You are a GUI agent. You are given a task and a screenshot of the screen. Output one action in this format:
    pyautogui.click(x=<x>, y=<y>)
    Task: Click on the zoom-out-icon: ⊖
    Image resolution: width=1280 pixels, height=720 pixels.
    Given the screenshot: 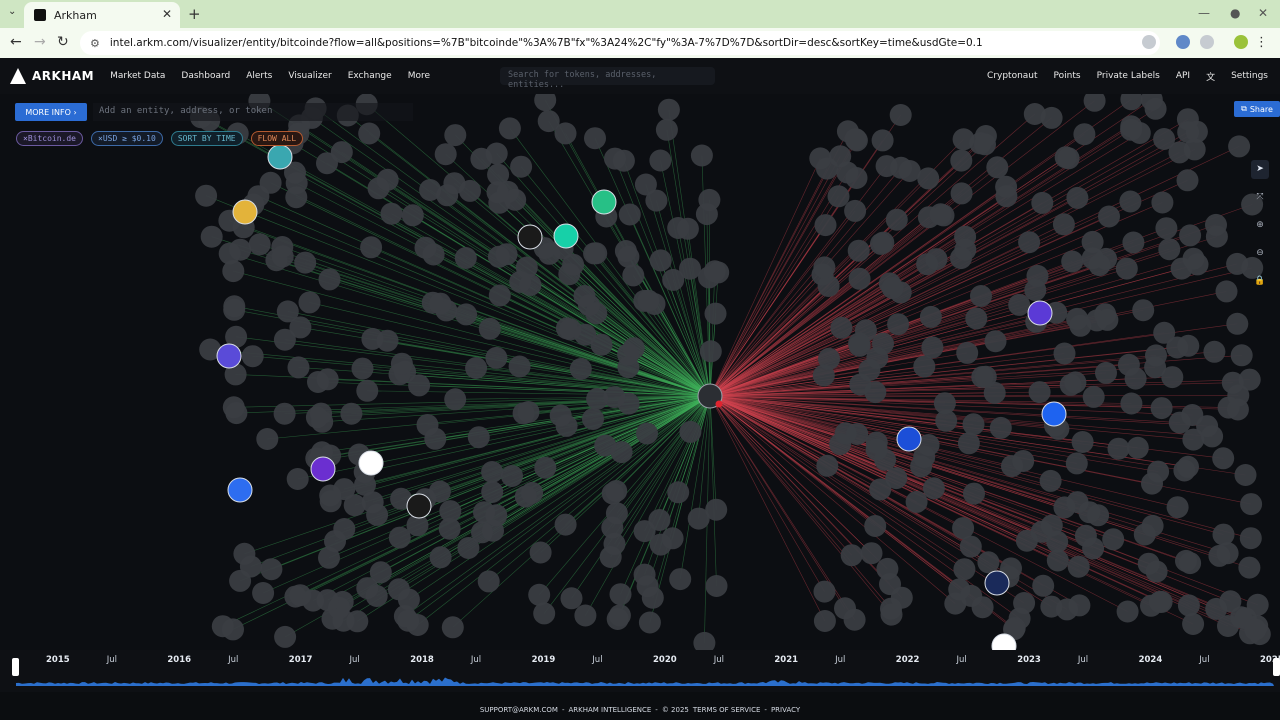 What is the action you would take?
    pyautogui.click(x=1260, y=252)
    